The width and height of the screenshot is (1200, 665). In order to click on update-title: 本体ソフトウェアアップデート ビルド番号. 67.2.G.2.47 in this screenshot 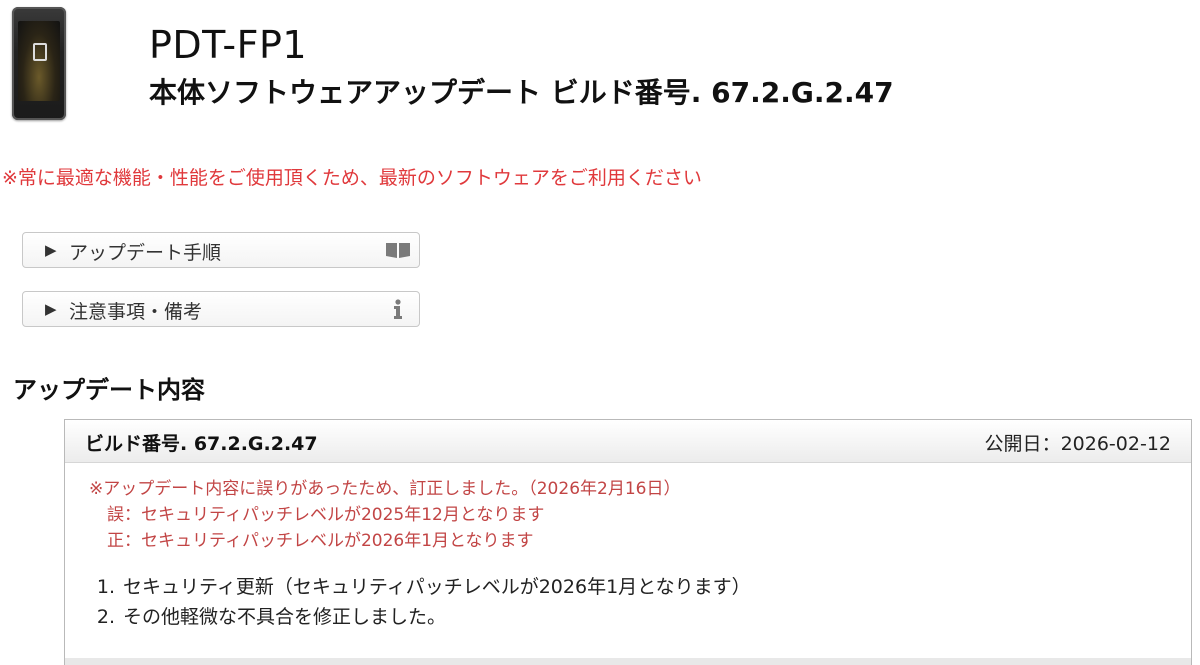, I will do `click(521, 92)`.